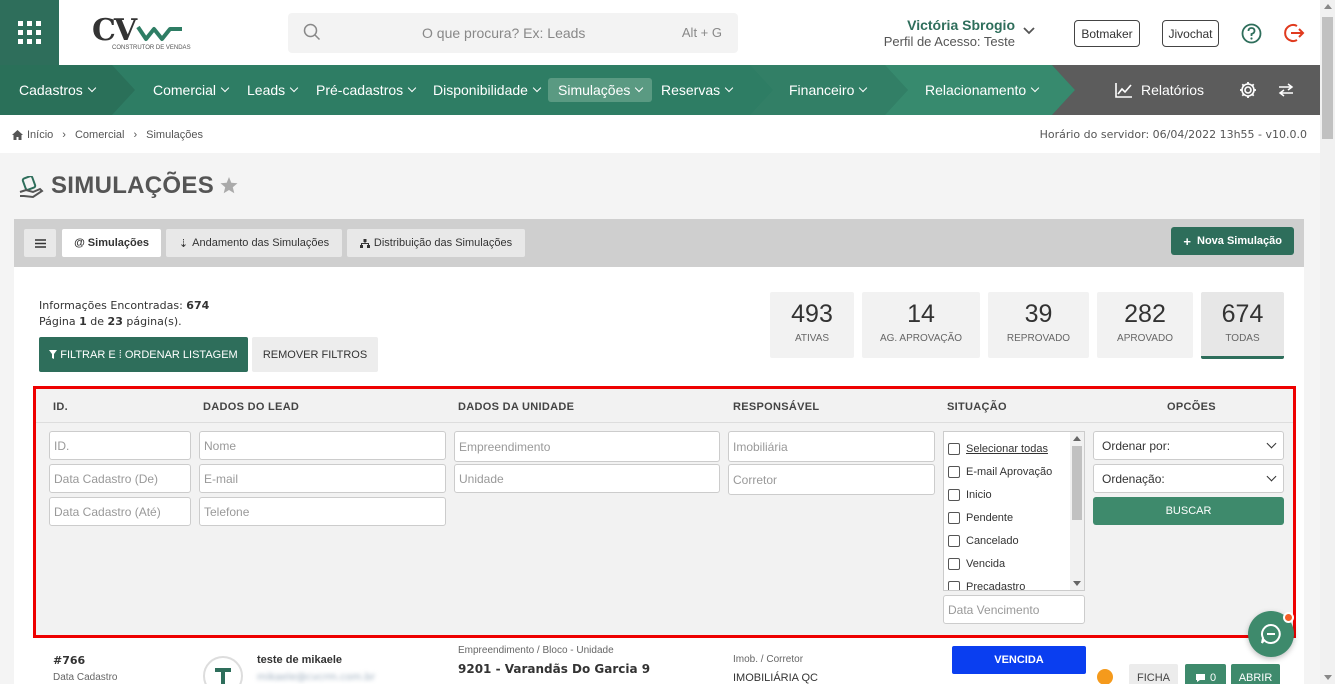 The width and height of the screenshot is (1335, 684). What do you see at coordinates (701, 32) in the screenshot?
I see `search-shortcut: Alt + G` at bounding box center [701, 32].